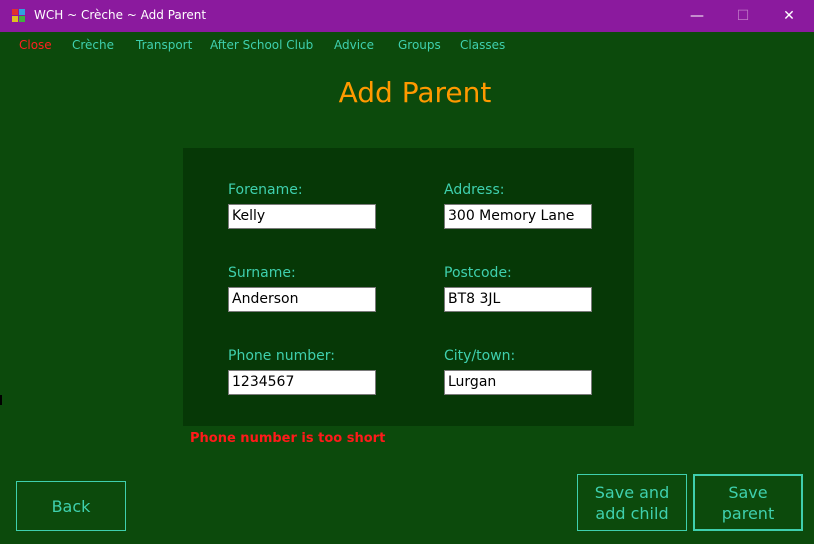 The height and width of the screenshot is (544, 814). I want to click on maximize-button: ☐, so click(743, 16).